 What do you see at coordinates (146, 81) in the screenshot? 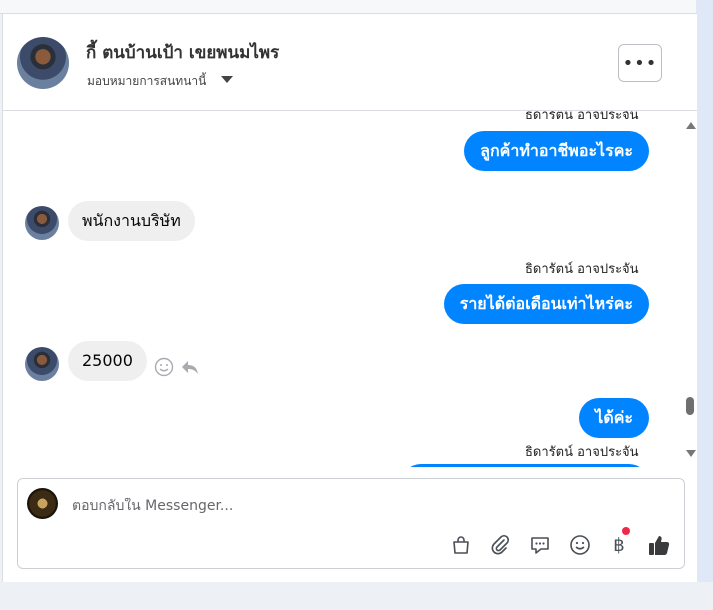
I see `assign-conversation-label: มอบหมายการสนทนานี้` at bounding box center [146, 81].